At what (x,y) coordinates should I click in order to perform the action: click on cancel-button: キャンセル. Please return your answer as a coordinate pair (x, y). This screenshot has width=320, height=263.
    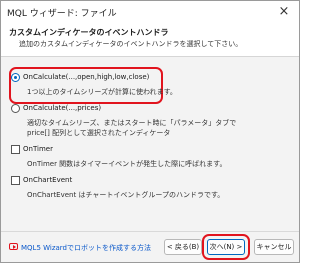
    Looking at the image, I should click on (274, 247).